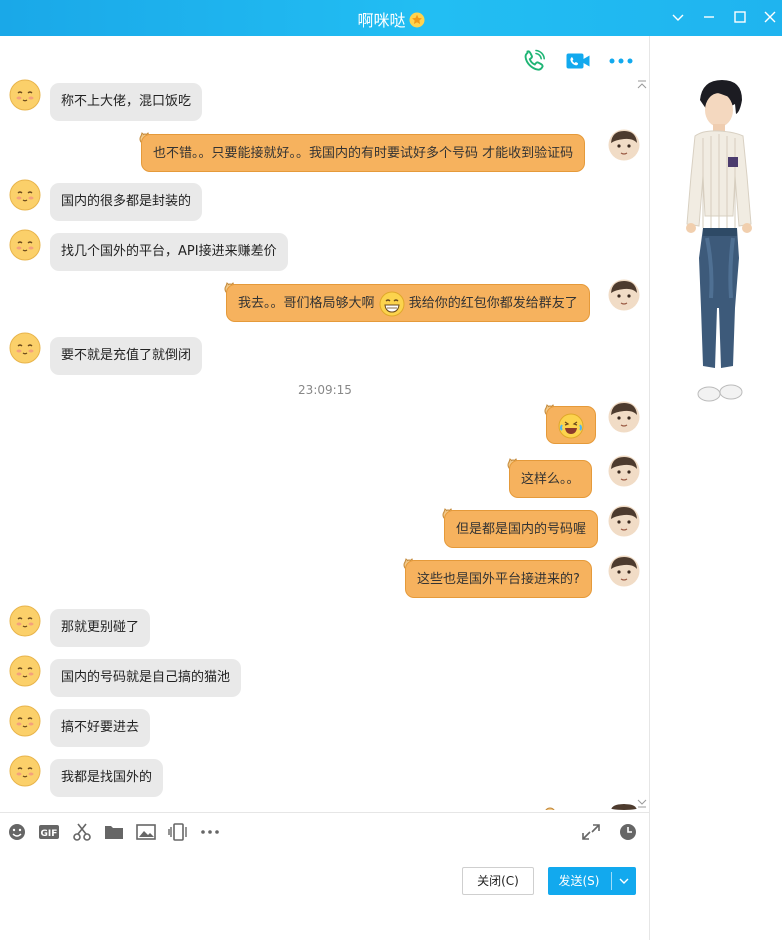 Image resolution: width=782 pixels, height=940 pixels. I want to click on send-options-chevron-icon, so click(624, 881).